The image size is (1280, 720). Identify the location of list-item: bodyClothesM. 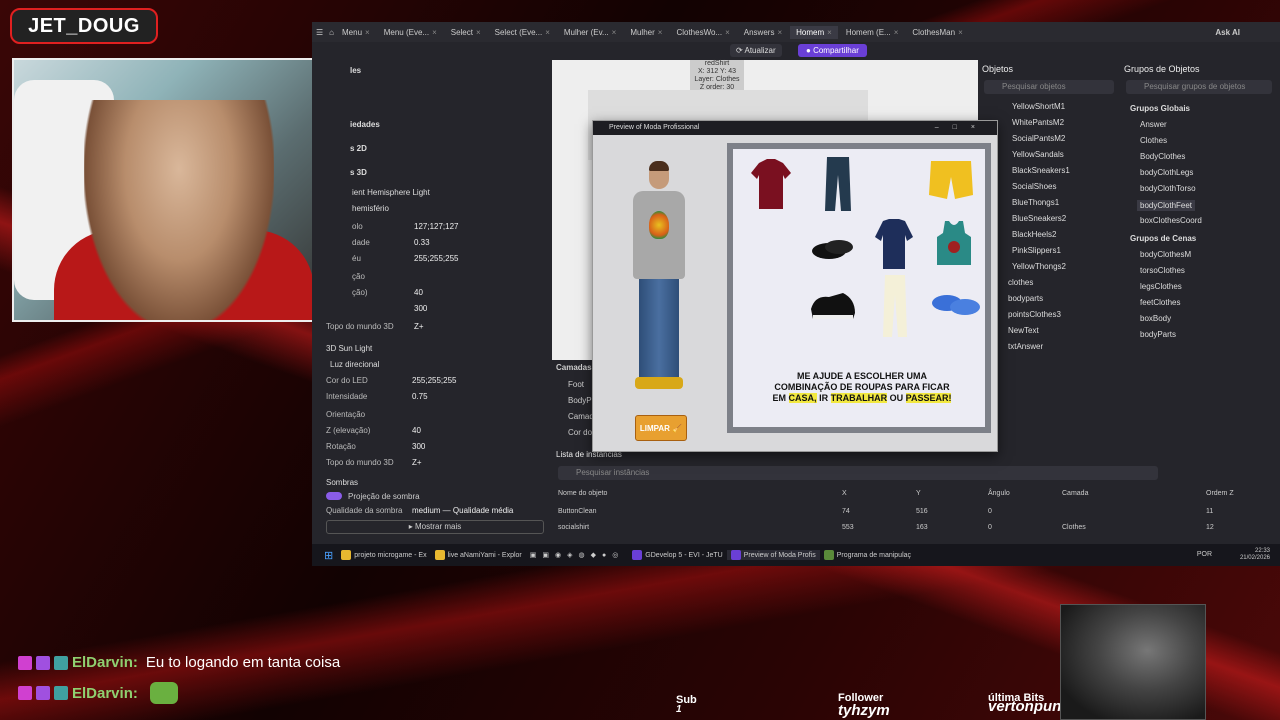
(1165, 254).